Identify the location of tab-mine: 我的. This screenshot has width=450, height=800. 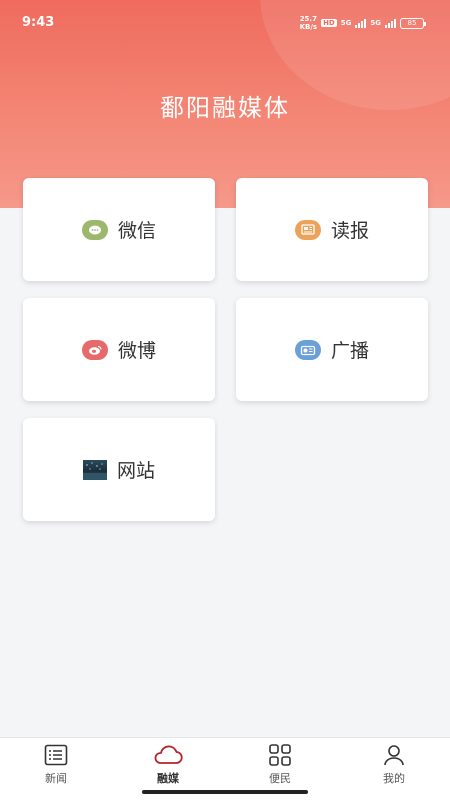
(394, 766).